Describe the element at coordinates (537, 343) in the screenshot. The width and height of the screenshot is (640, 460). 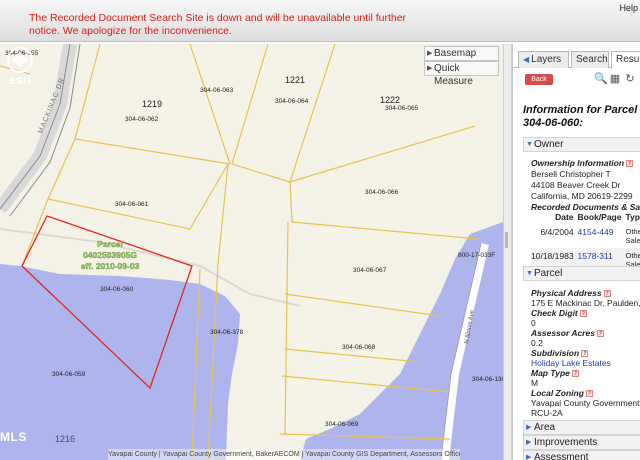
I see `assessor-acres-value: 0.2` at that location.